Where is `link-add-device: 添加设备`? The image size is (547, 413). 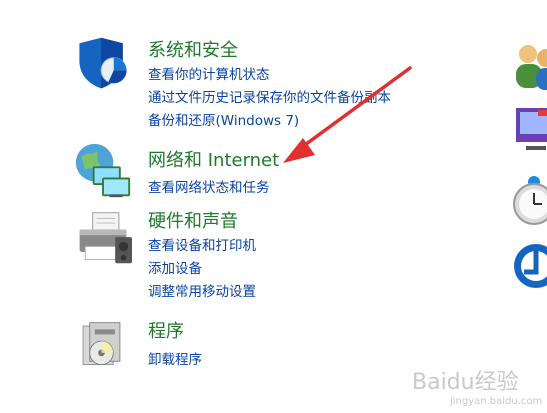 link-add-device: 添加设备 is located at coordinates (175, 267).